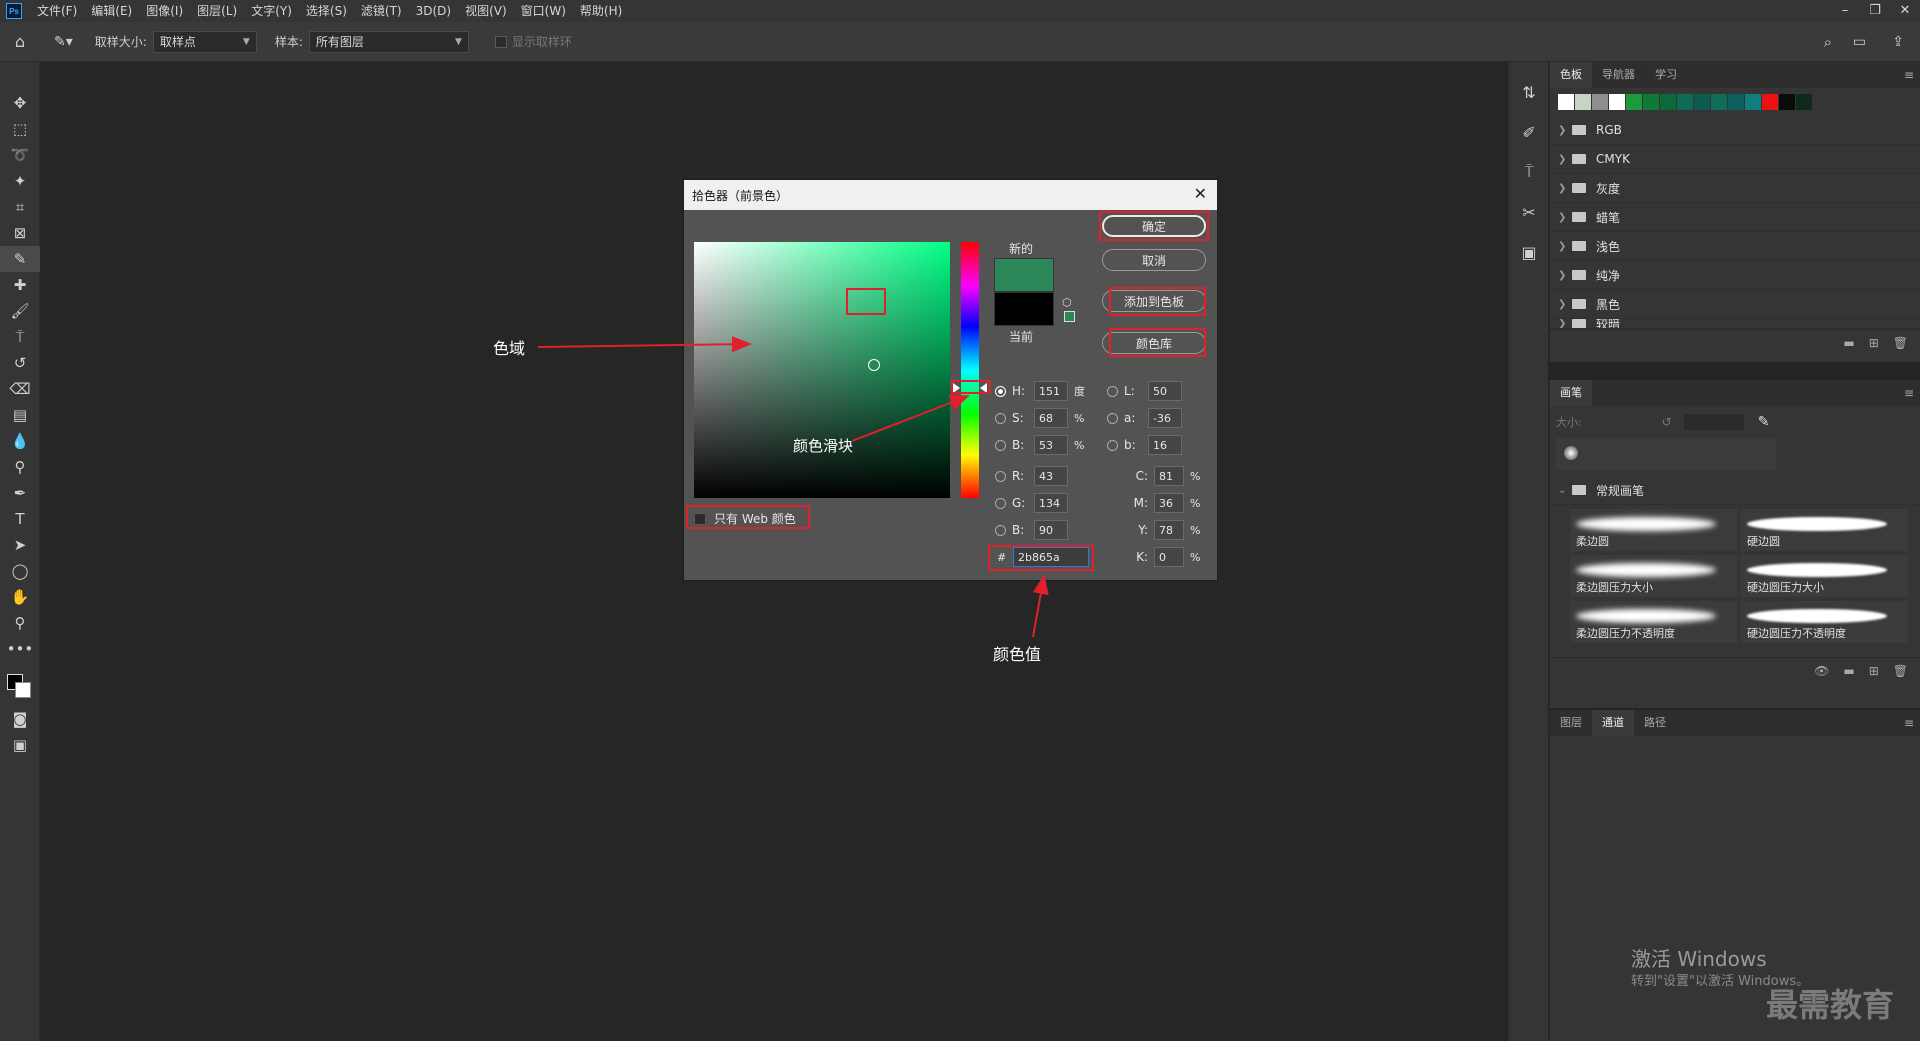  Describe the element at coordinates (20, 181) in the screenshot. I see `magic-wand-tool-icon: ✦` at that location.